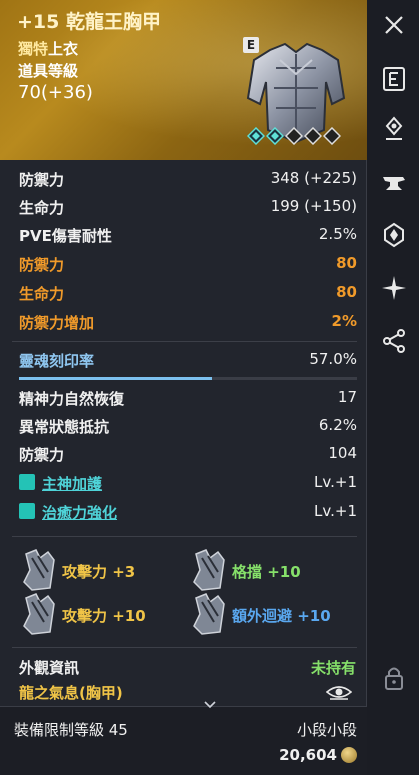 This screenshot has height=775, width=419. Describe the element at coordinates (394, 678) in the screenshot. I see `lock-icon` at that location.